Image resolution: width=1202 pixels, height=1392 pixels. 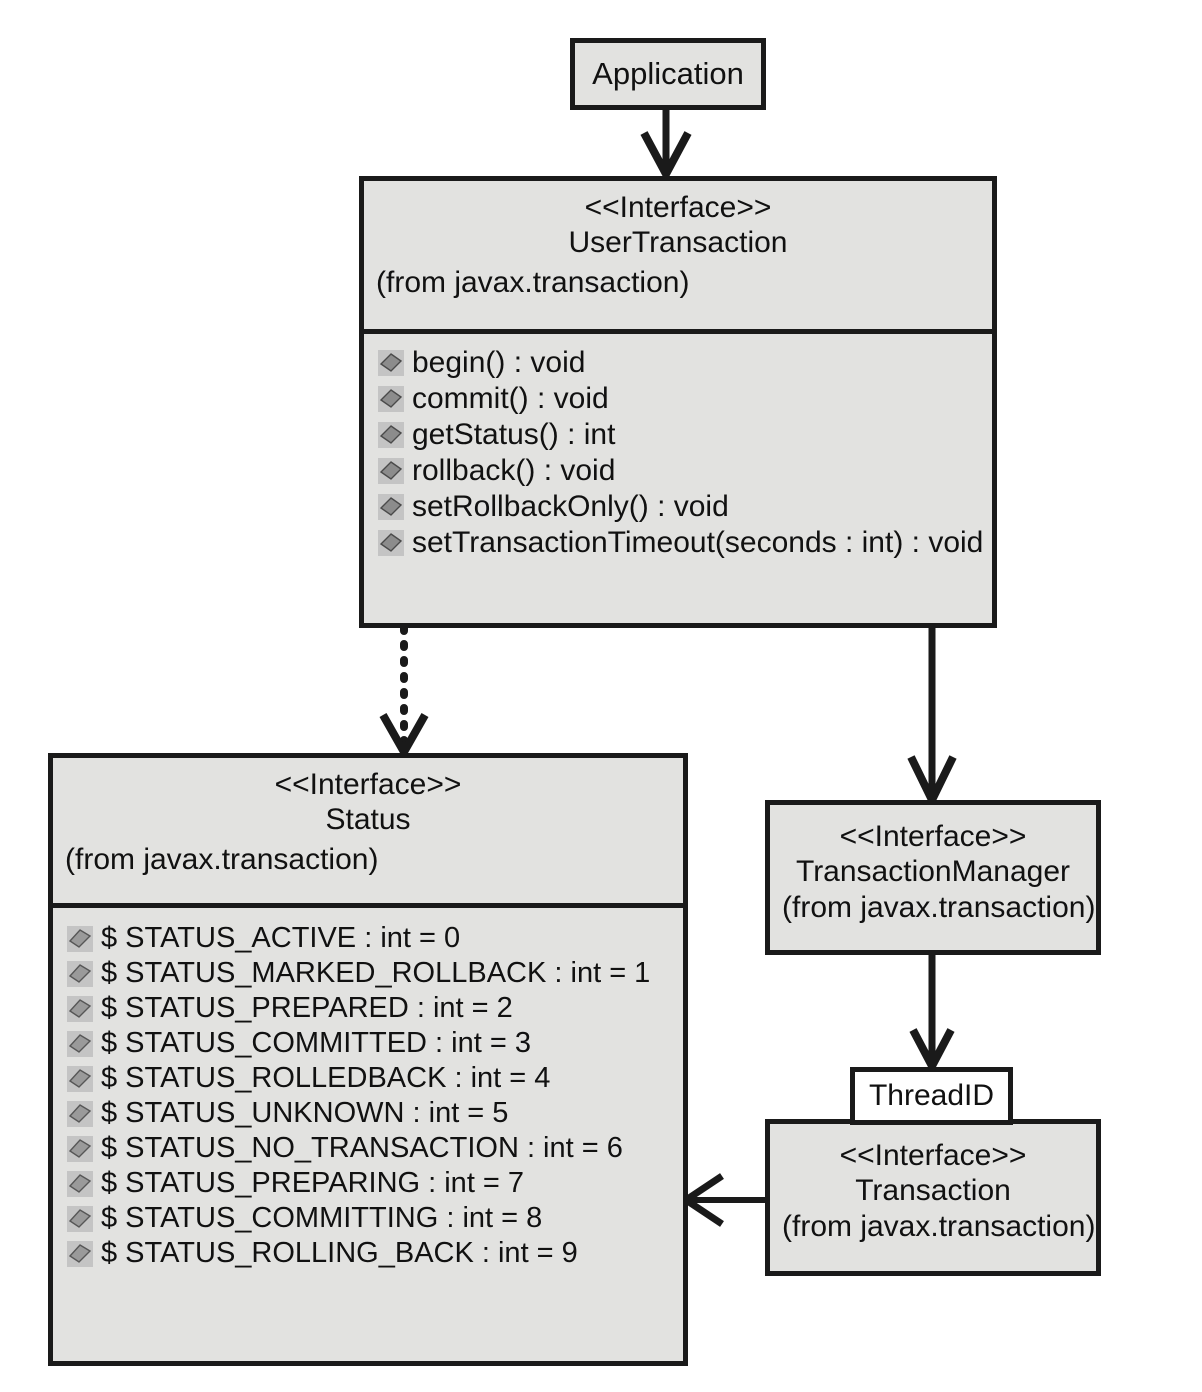 What do you see at coordinates (305, 1113) in the screenshot?
I see `attribute-label: $ STATUS_UNKNOWN : int = 5` at bounding box center [305, 1113].